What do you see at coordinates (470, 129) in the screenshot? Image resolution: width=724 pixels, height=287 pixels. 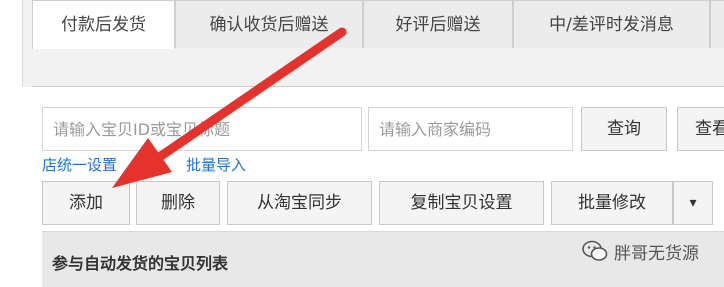 I see `merchant-code-input` at bounding box center [470, 129].